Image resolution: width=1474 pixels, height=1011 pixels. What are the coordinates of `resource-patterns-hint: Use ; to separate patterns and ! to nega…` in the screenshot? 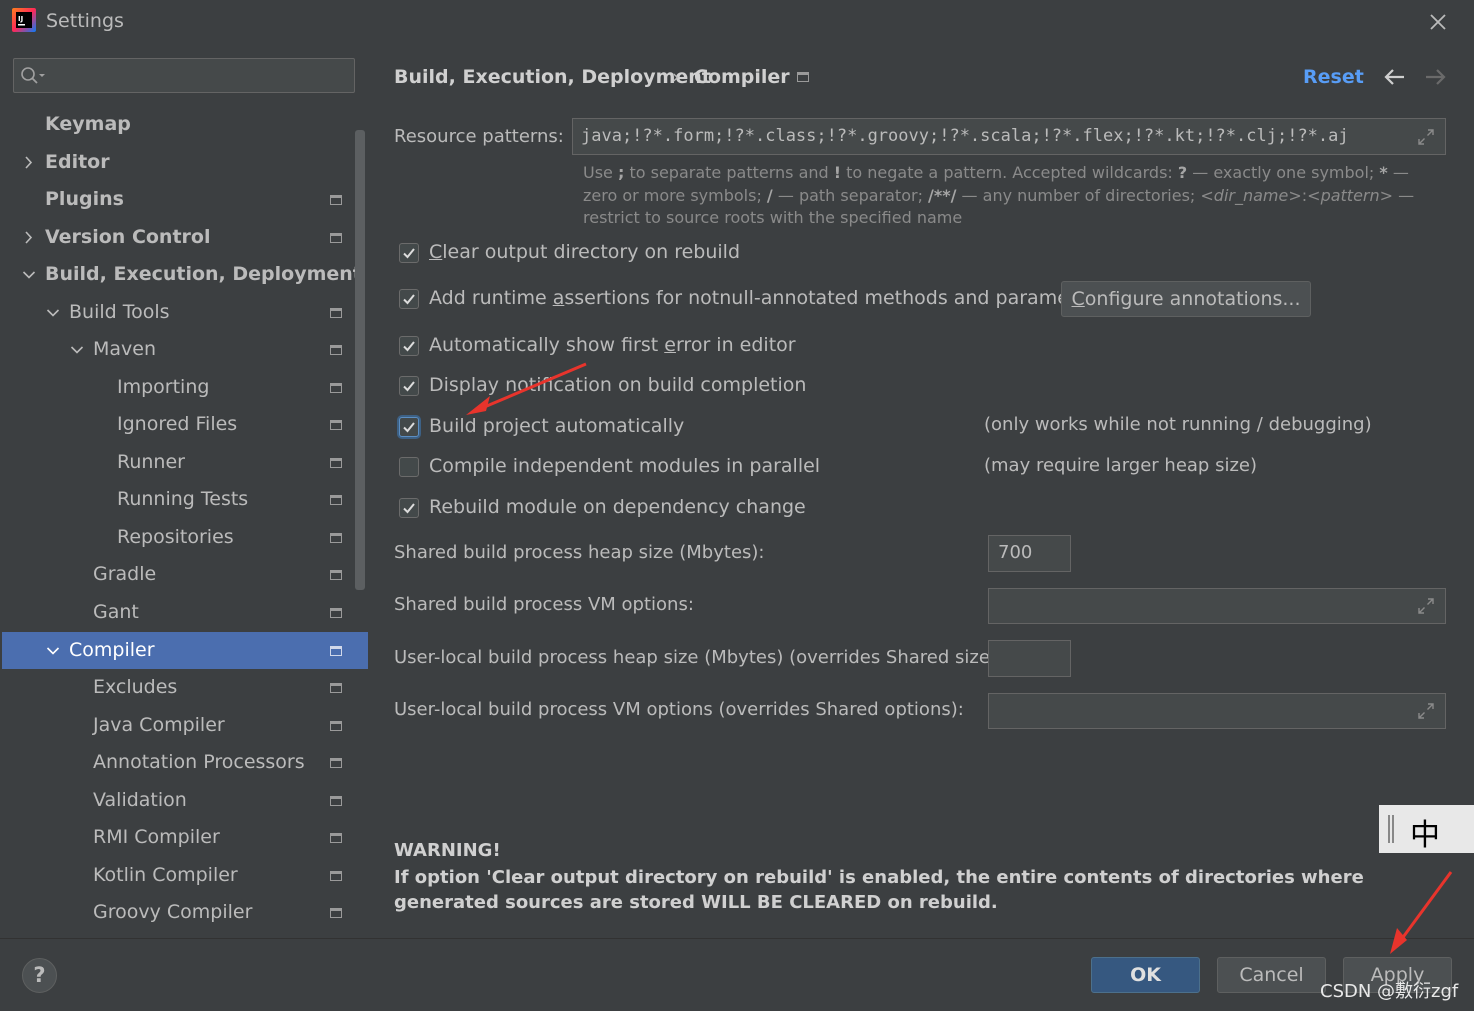 It's located at (999, 195).